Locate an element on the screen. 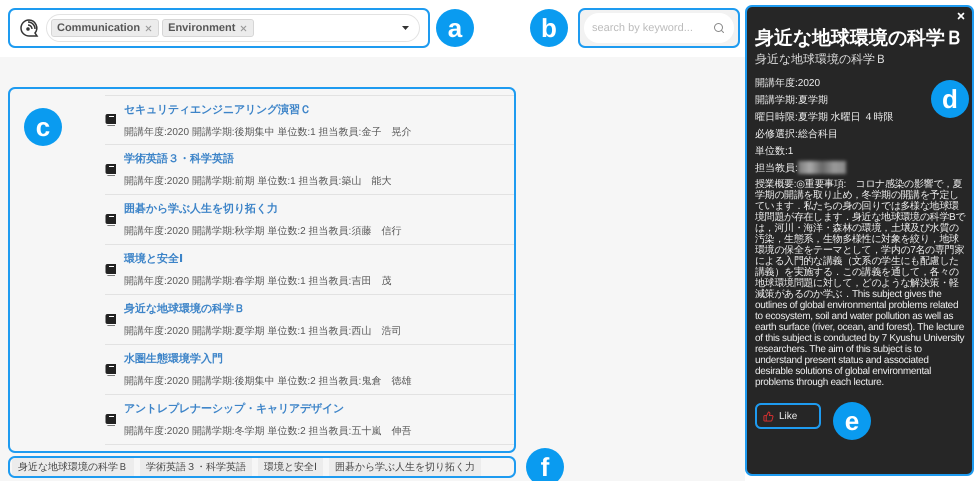  detail-field: 担当教員: is located at coordinates (776, 167).